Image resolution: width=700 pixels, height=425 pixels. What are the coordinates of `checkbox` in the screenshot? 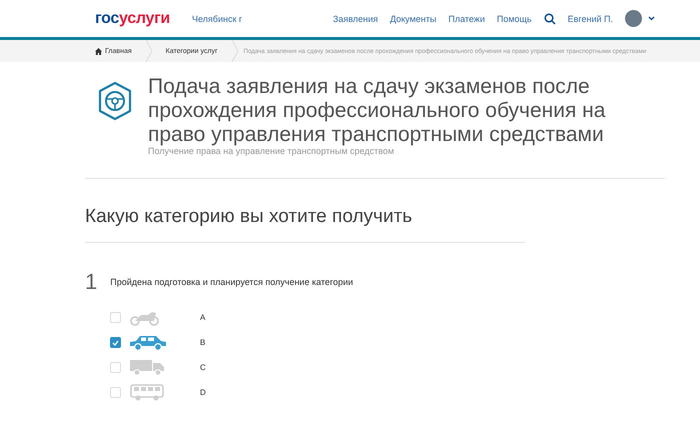 It's located at (115, 342).